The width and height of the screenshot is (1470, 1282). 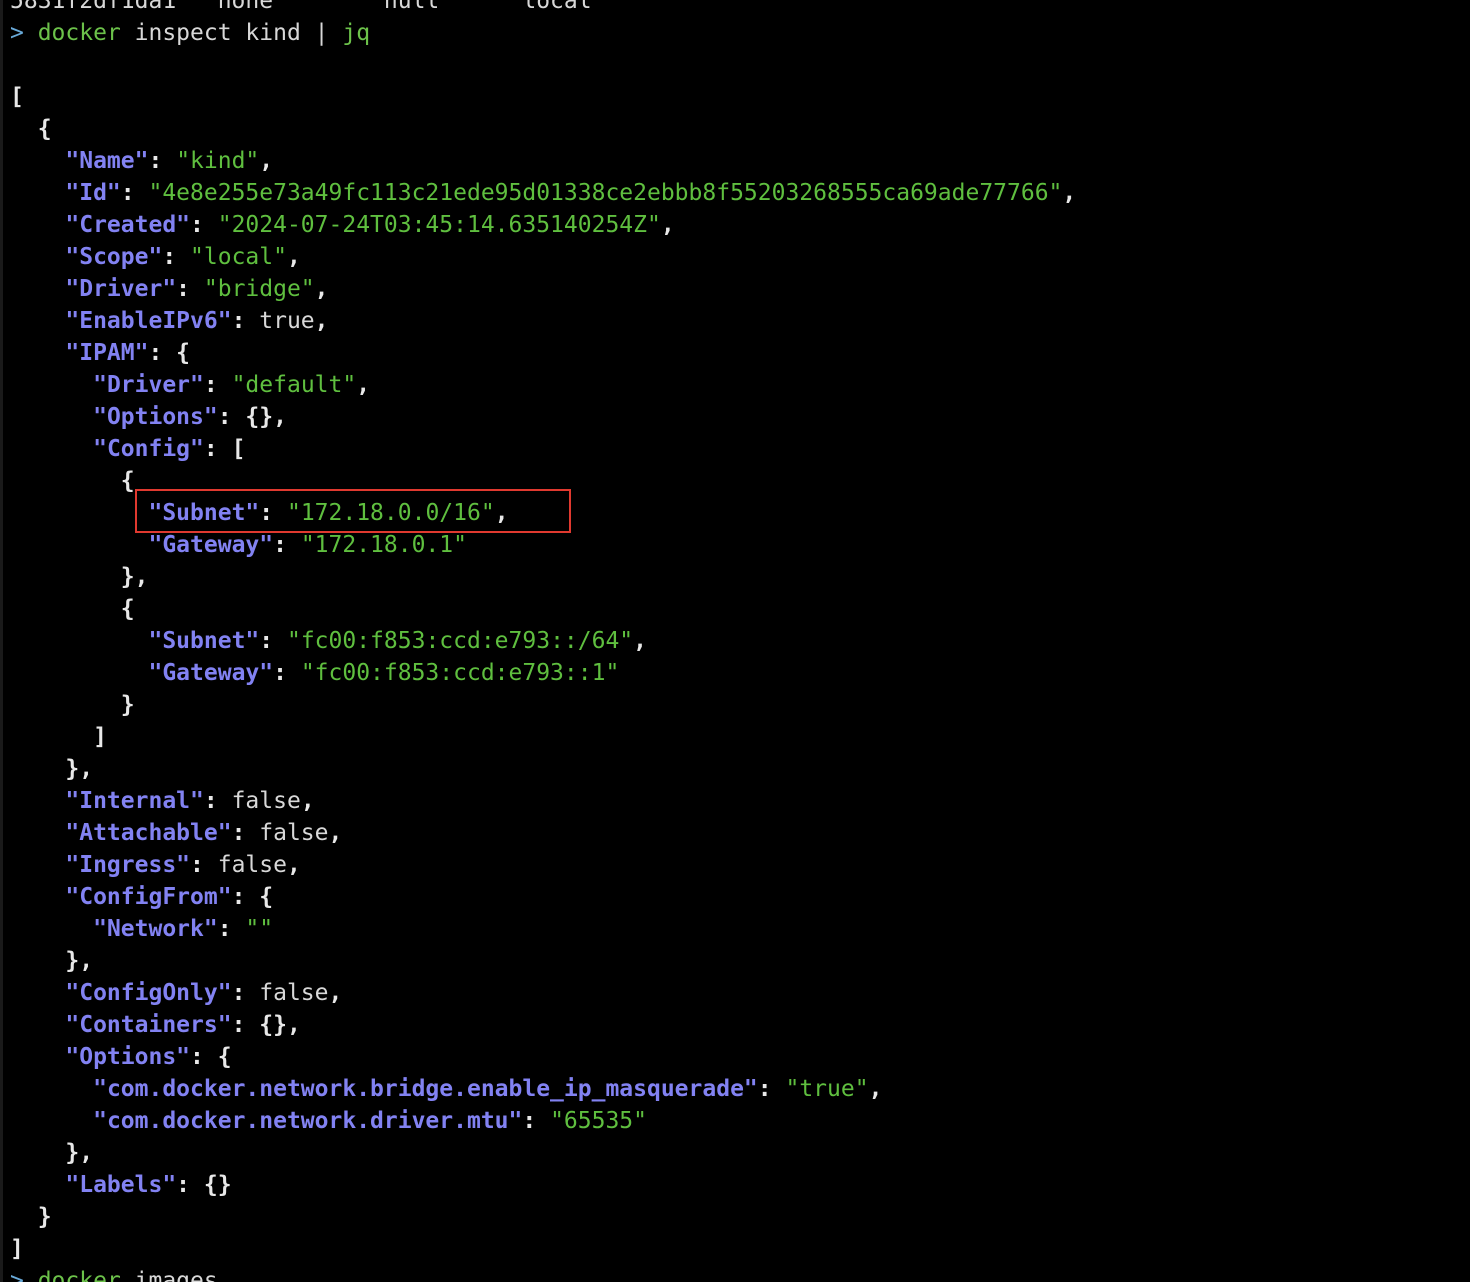 What do you see at coordinates (169, 1275) in the screenshot?
I see `token-plain: images` at bounding box center [169, 1275].